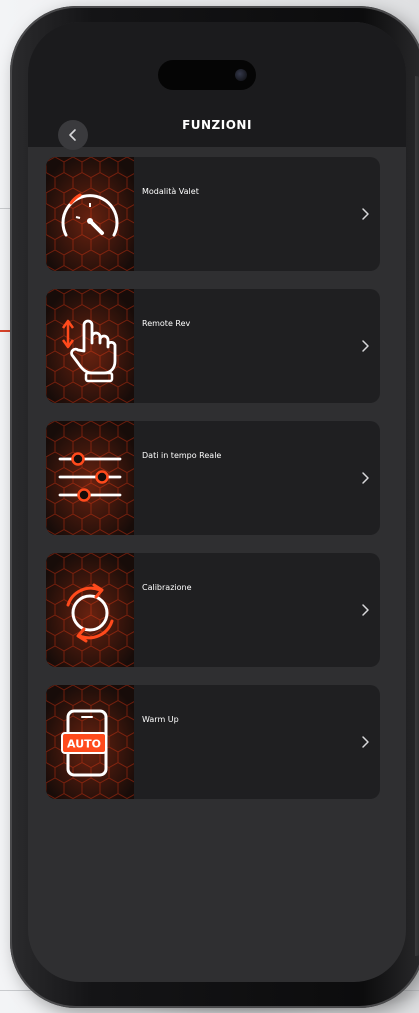 This screenshot has height=1013, width=419. What do you see at coordinates (213, 478) in the screenshot?
I see `menu-item-dati-in-tempo-reale: Dati in tempo Reale` at bounding box center [213, 478].